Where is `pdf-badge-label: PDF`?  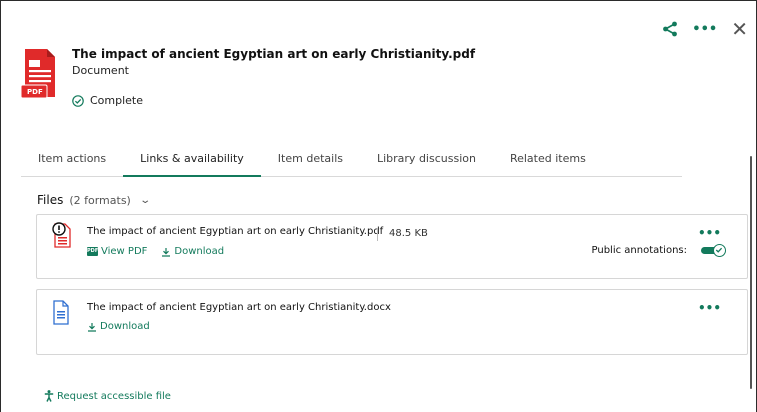 pdf-badge-label: PDF is located at coordinates (35, 92).